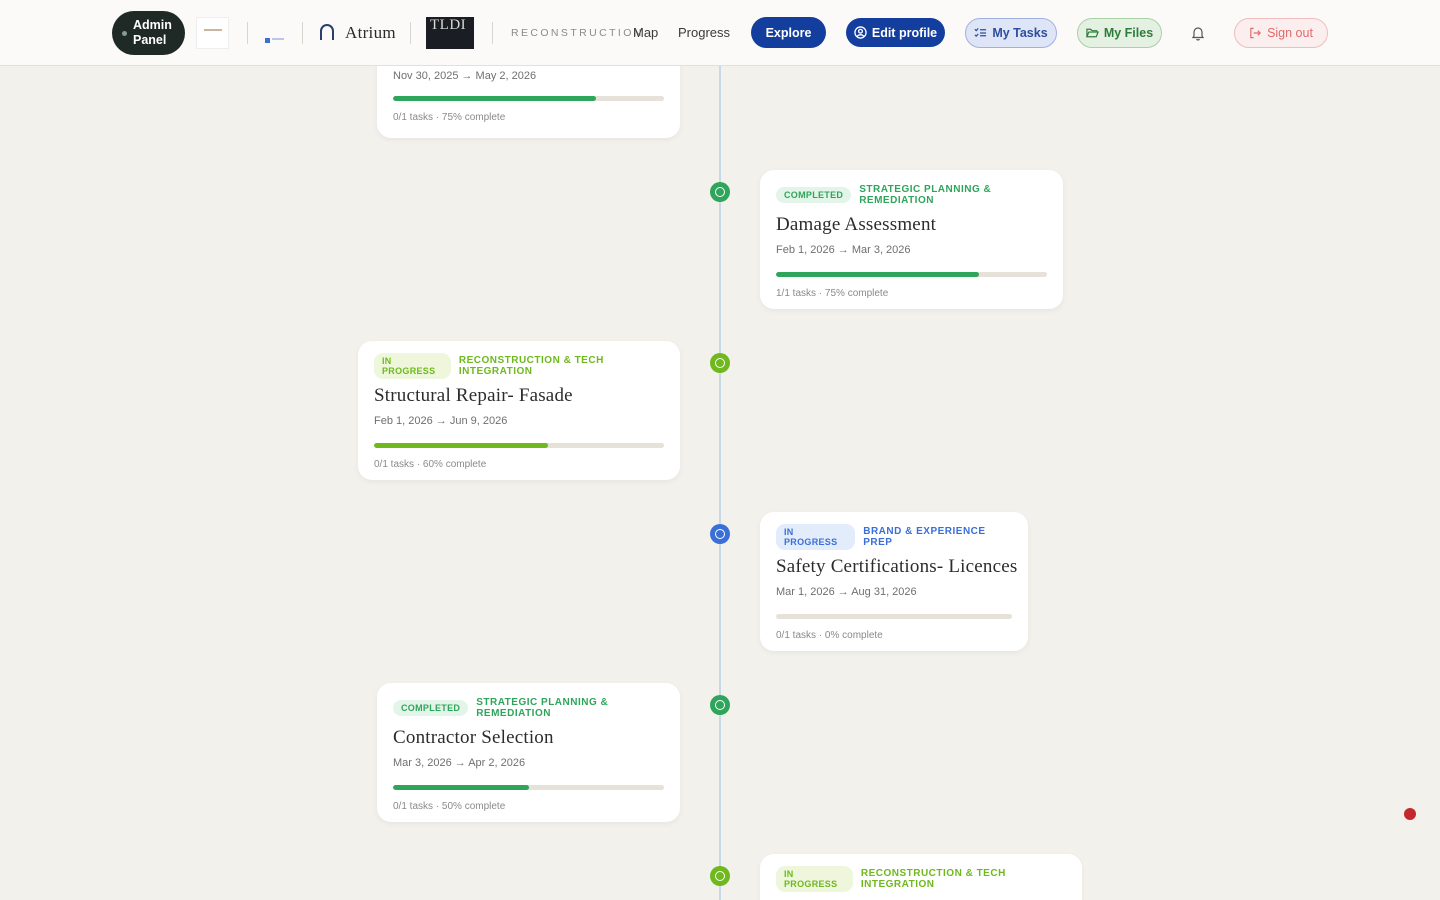 This screenshot has height=900, width=1440. I want to click on sign-out-button: Sign out, so click(1281, 33).